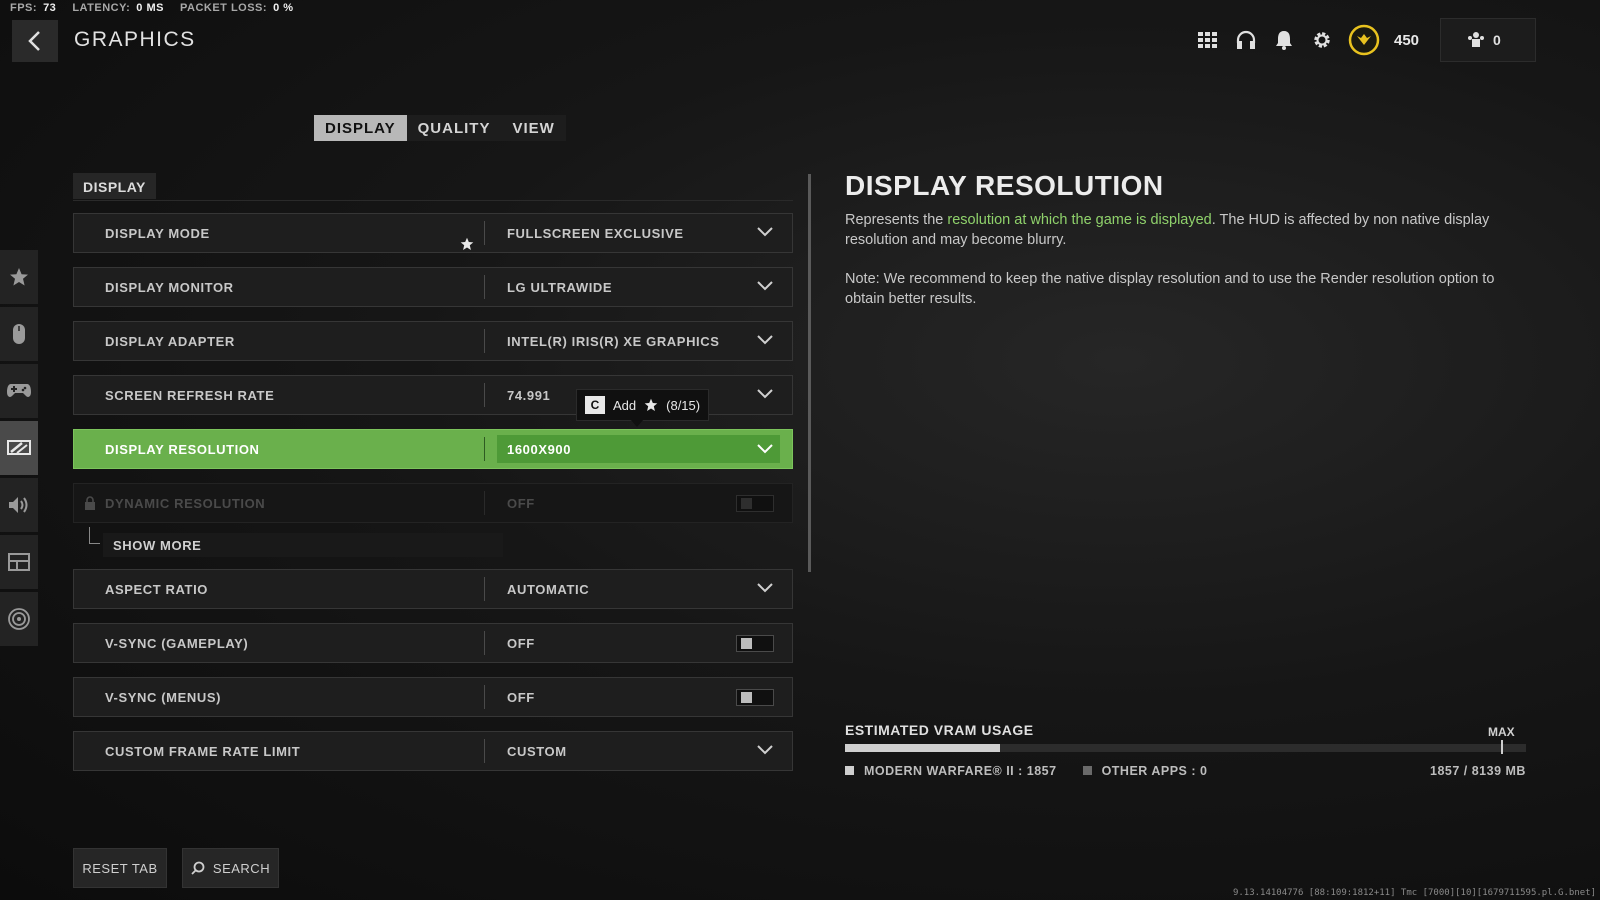  Describe the element at coordinates (1154, 771) in the screenshot. I see `legend-other: OTHER APPS : 0` at that location.